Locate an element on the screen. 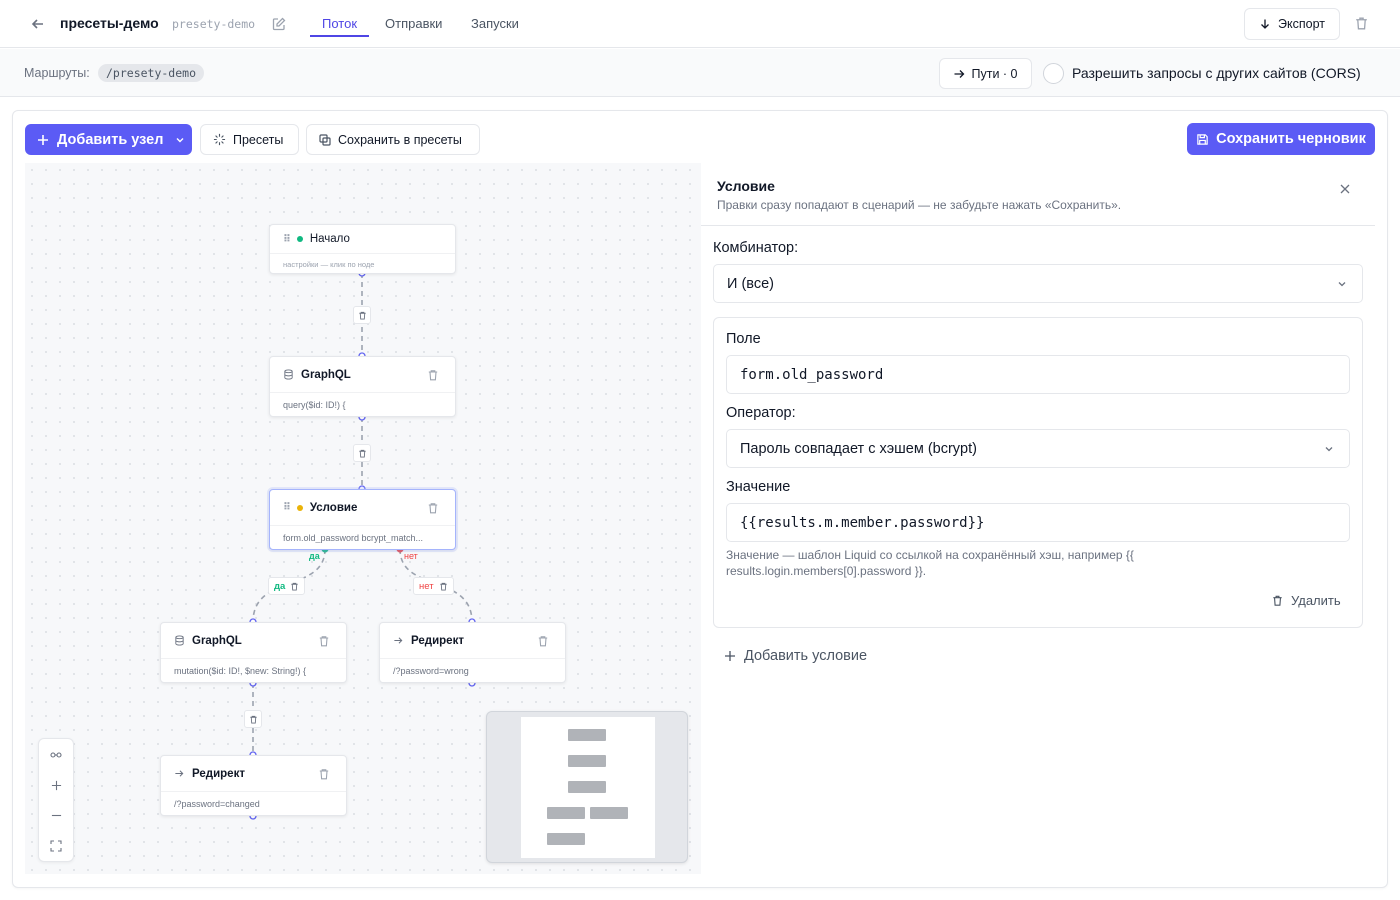  save-draft-button: Сохранить черновик is located at coordinates (1281, 139).